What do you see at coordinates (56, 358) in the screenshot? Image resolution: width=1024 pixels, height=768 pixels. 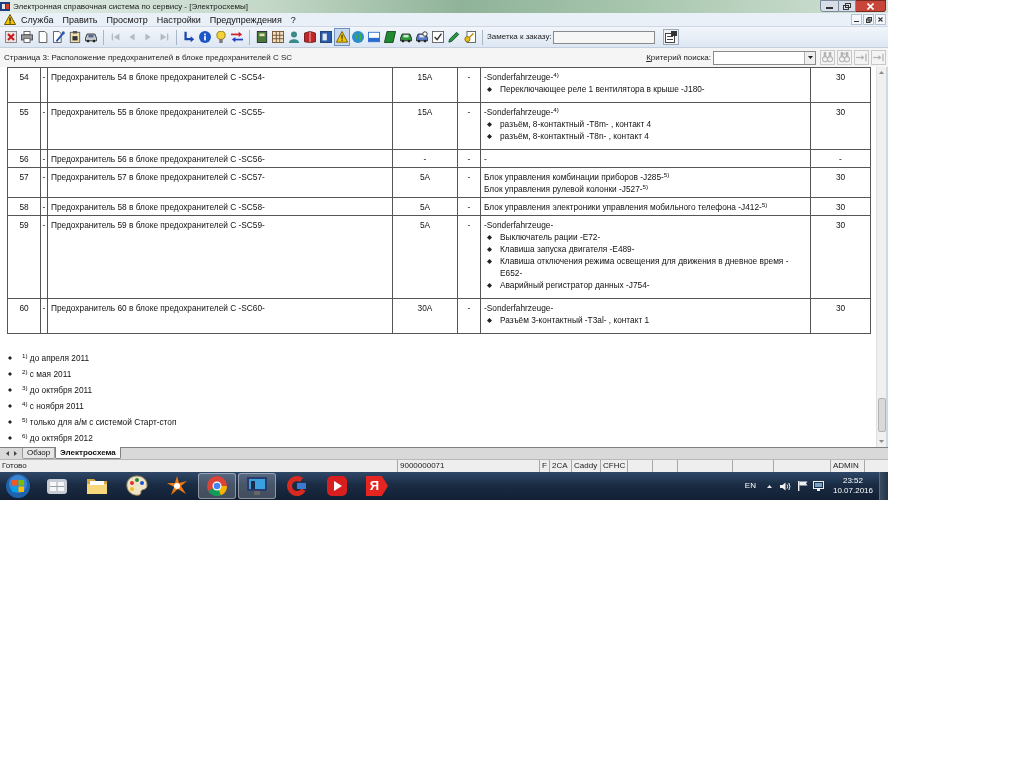 I see `footnote-text: $^{1)}$ до апреля 2011` at bounding box center [56, 358].